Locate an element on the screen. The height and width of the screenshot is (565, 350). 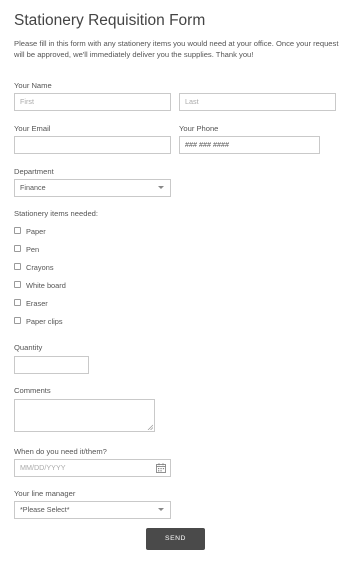
comments-label: Comments is located at coordinates (32, 390).